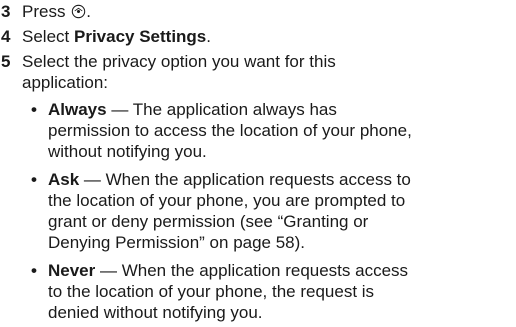  What do you see at coordinates (6, 11) in the screenshot?
I see `step-number: 3` at bounding box center [6, 11].